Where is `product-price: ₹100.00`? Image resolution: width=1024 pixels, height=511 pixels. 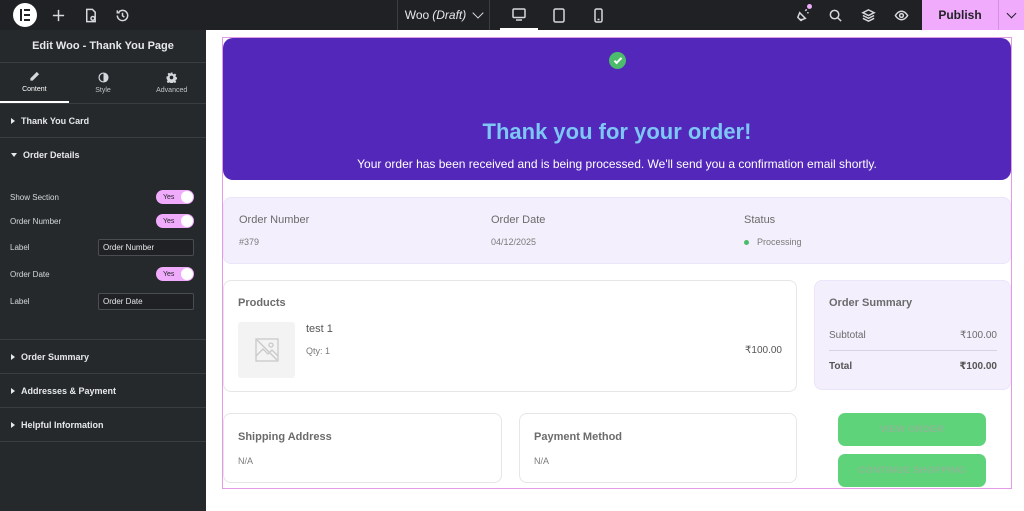 product-price: ₹100.00 is located at coordinates (763, 350).